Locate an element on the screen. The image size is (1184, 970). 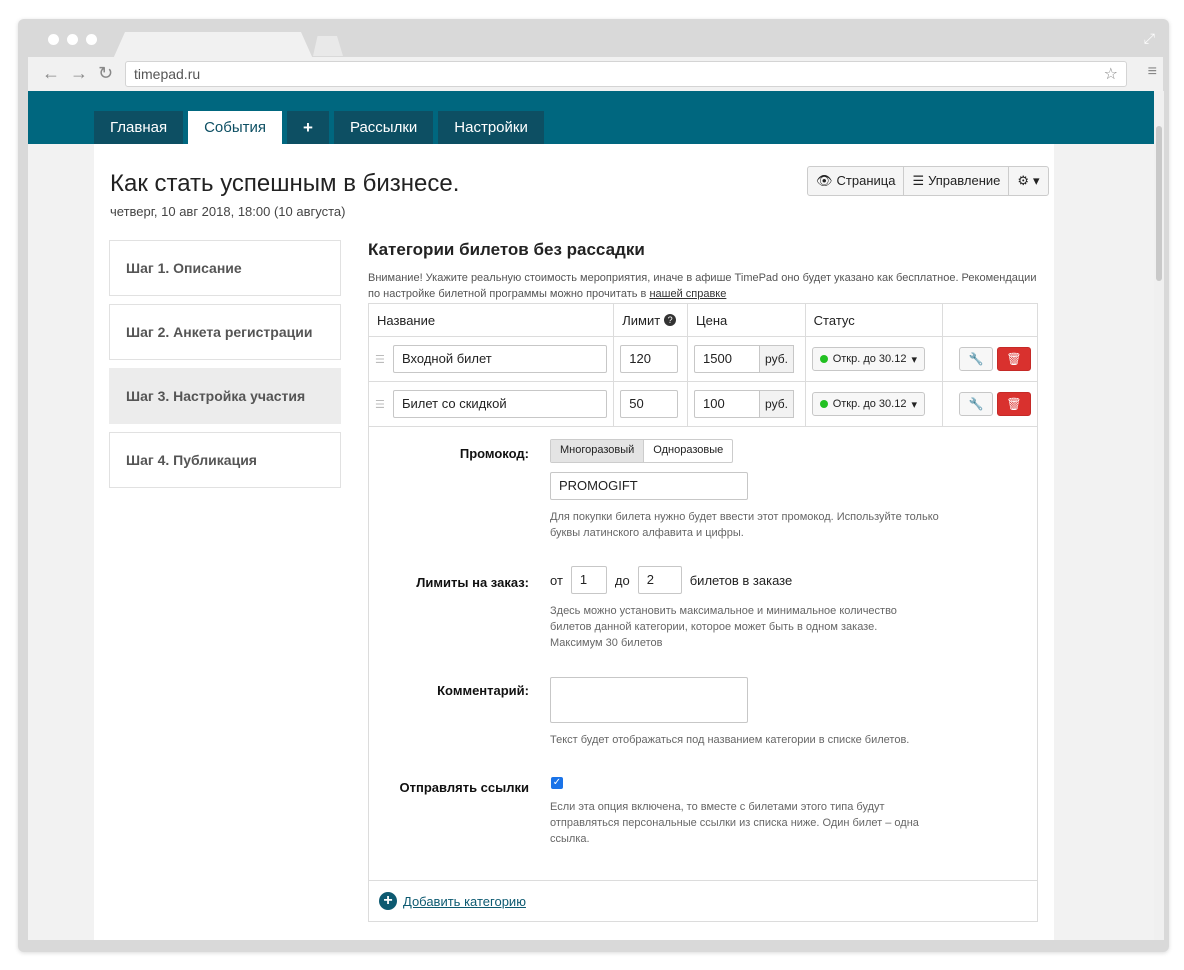
ticket-limit-input: 120 is located at coordinates (649, 359).